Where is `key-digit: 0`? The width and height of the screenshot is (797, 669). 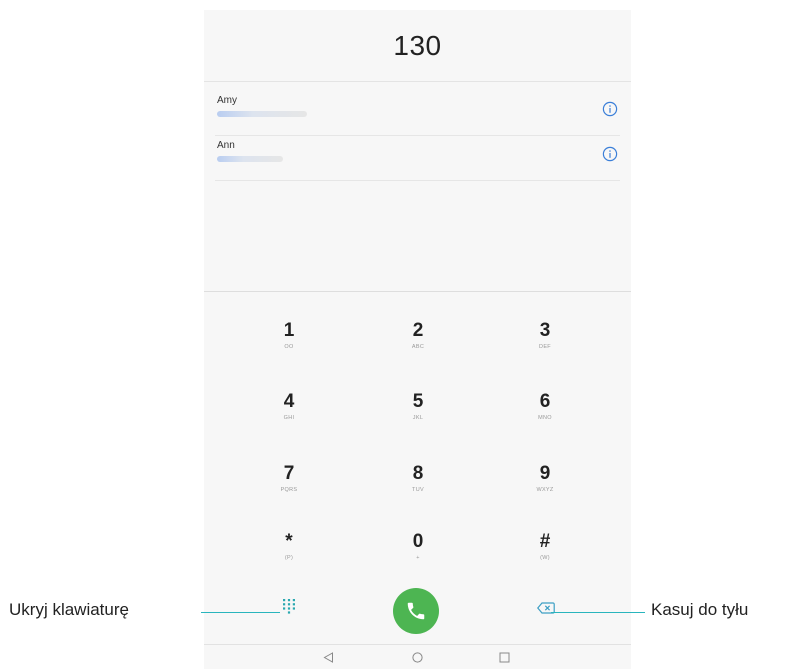 key-digit: 0 is located at coordinates (418, 541).